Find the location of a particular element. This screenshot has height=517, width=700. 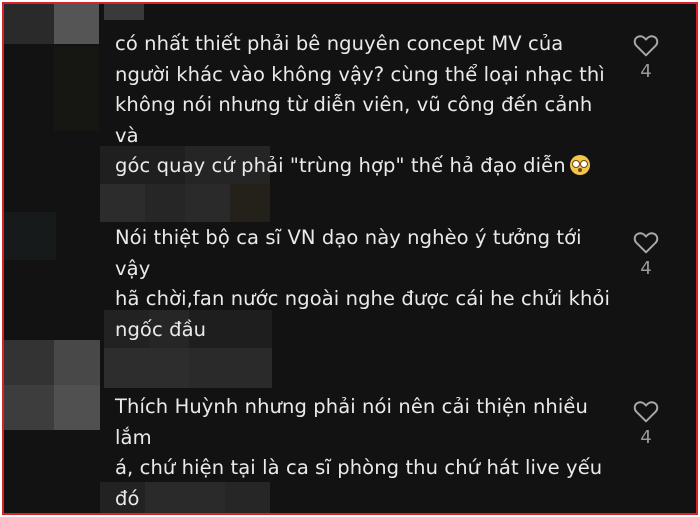

like-button-3: 4 is located at coordinates (646, 423).